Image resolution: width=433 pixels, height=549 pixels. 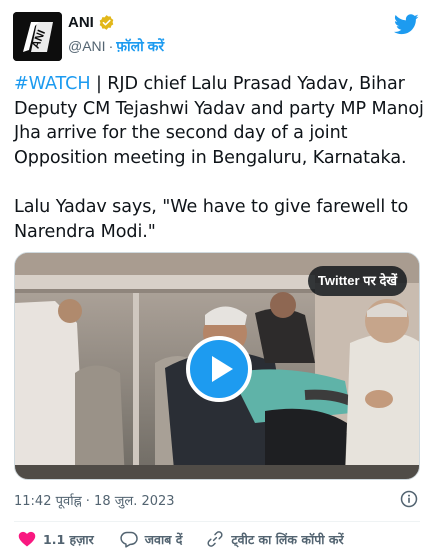 What do you see at coordinates (140, 46) in the screenshot?
I see `follow-button: फ़ॉलो करें` at bounding box center [140, 46].